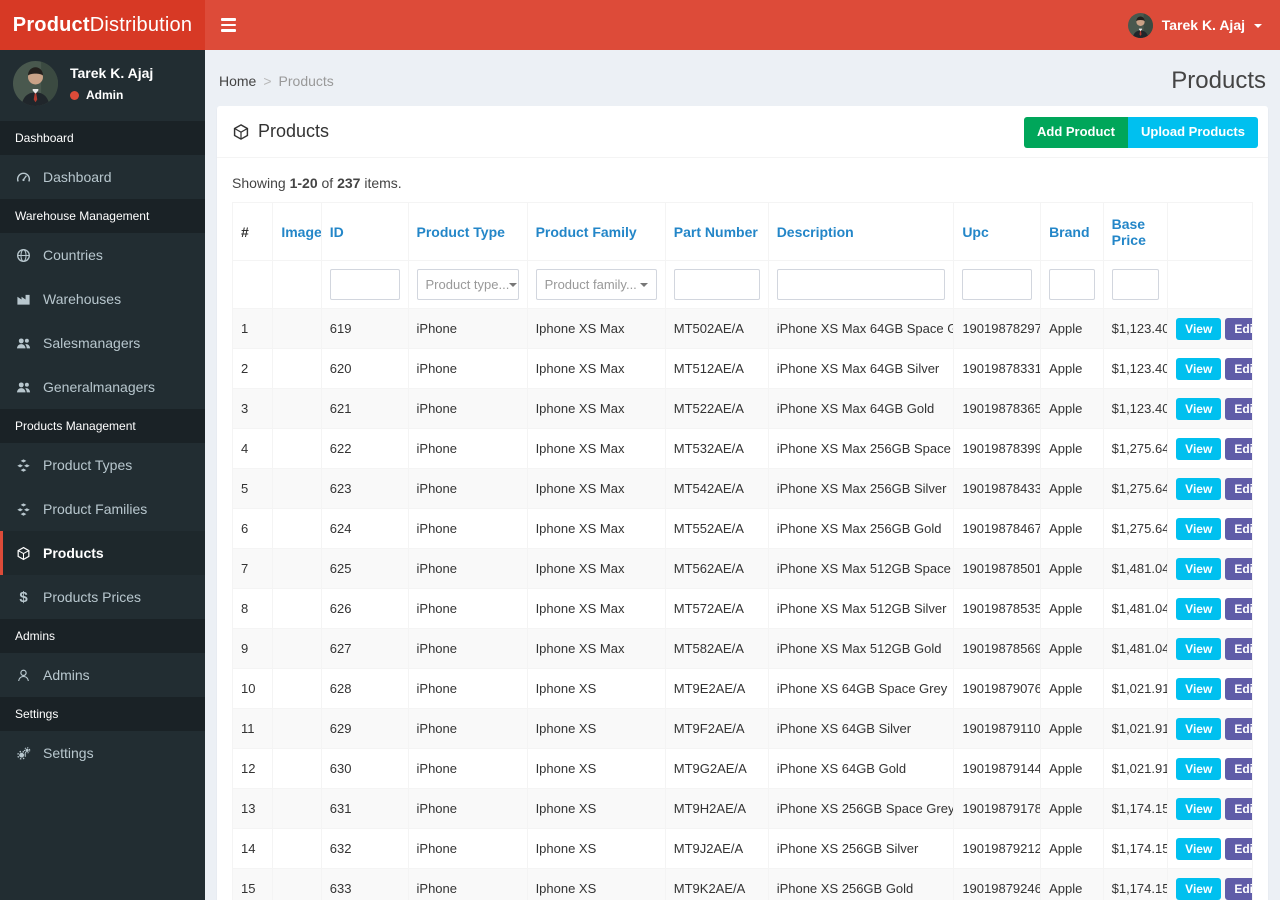  I want to click on sidebar-toggle-button, so click(228, 25).